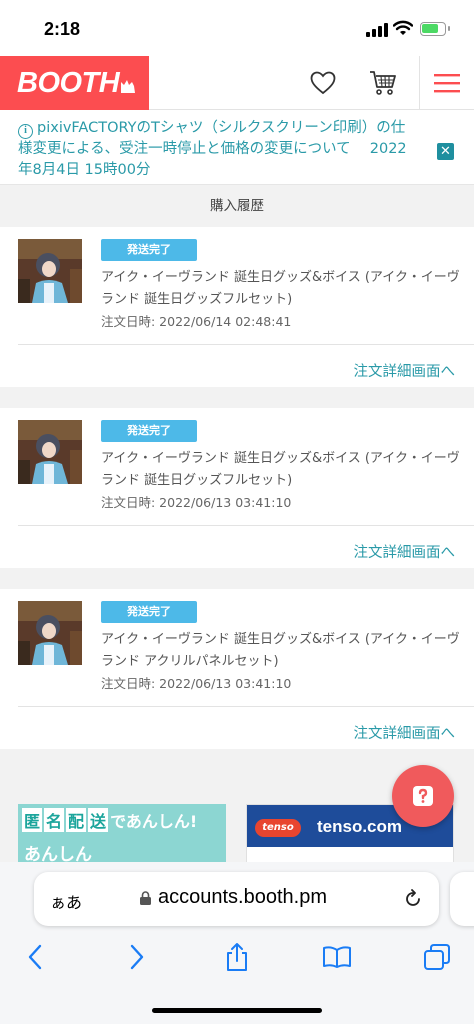 This screenshot has height=1024, width=474. What do you see at coordinates (196, 321) in the screenshot?
I see `order-date: 注文日時: 2022/06/14 02:48:41` at bounding box center [196, 321].